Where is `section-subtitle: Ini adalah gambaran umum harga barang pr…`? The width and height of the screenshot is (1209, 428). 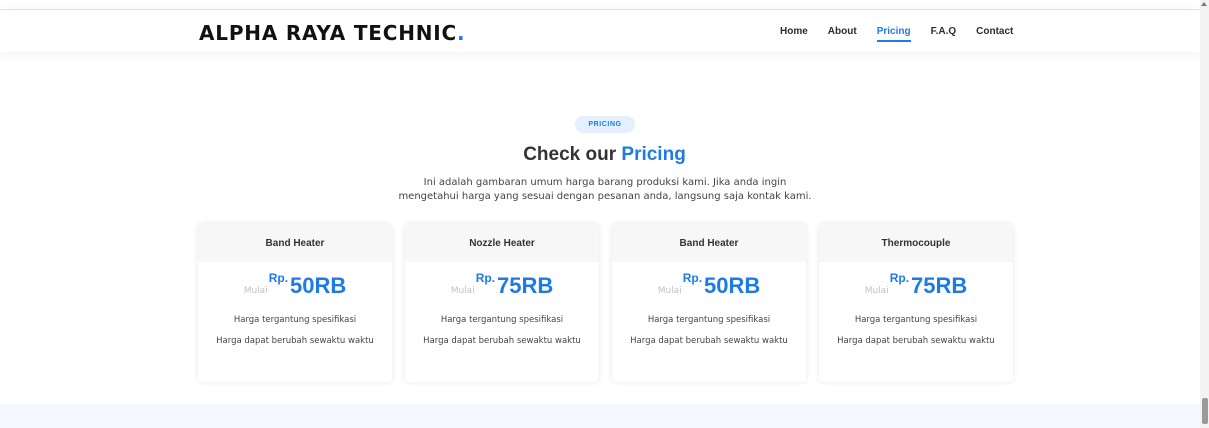 section-subtitle: Ini adalah gambaran umum harga barang pr… is located at coordinates (605, 189).